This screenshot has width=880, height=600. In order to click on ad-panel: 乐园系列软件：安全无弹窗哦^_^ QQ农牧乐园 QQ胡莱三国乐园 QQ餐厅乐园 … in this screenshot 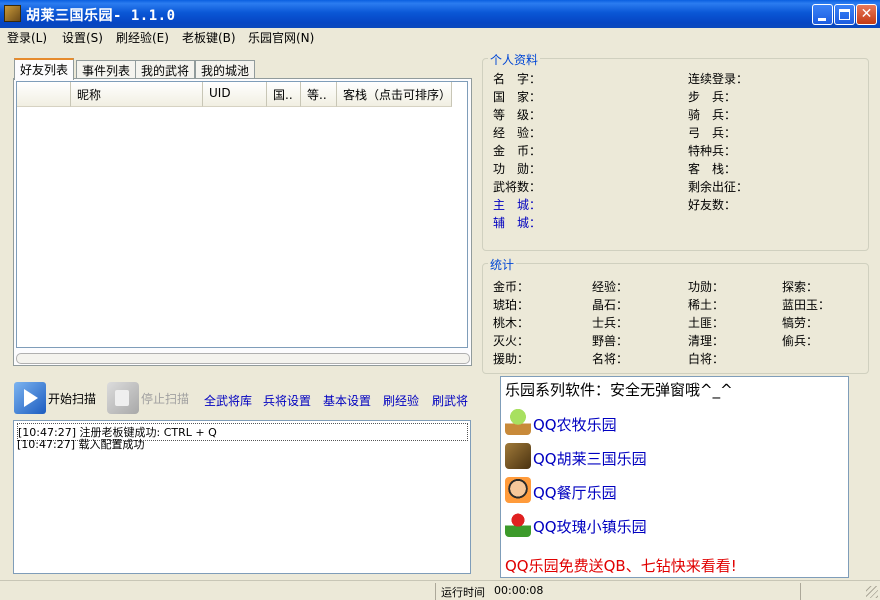, I will do `click(674, 477)`.